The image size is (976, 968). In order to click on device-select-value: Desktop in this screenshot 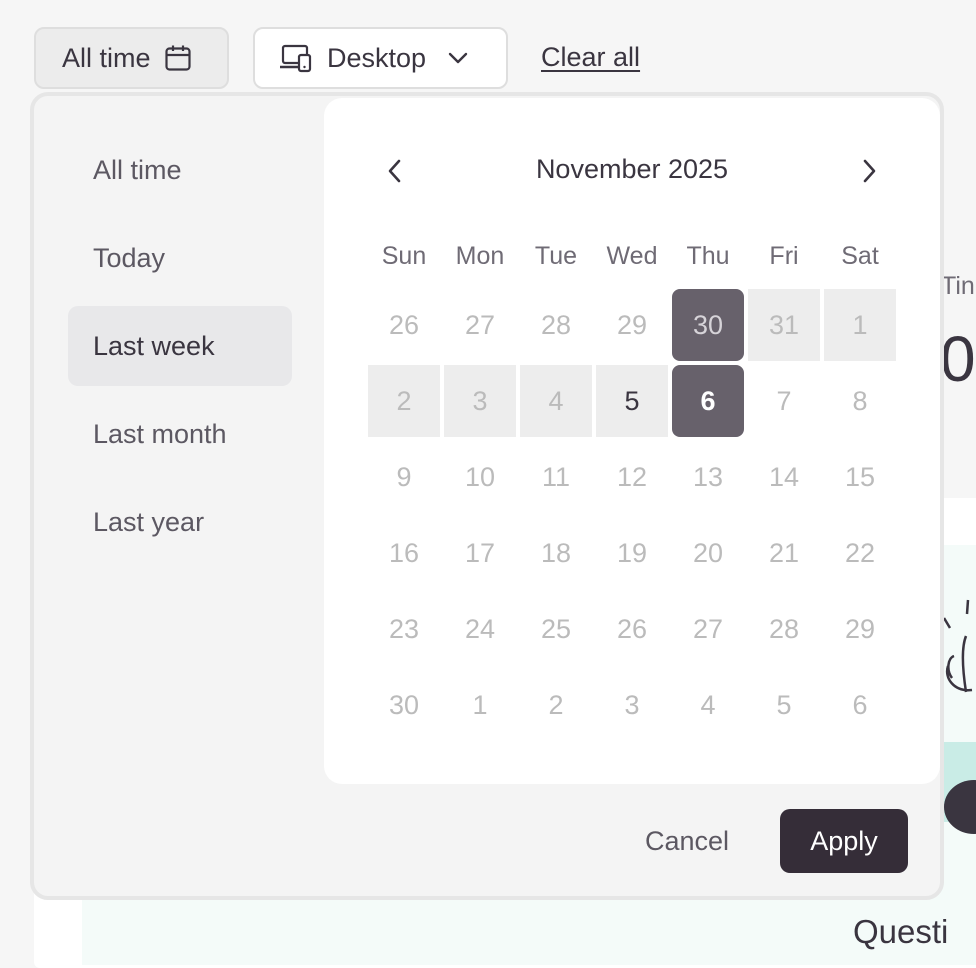, I will do `click(377, 57)`.